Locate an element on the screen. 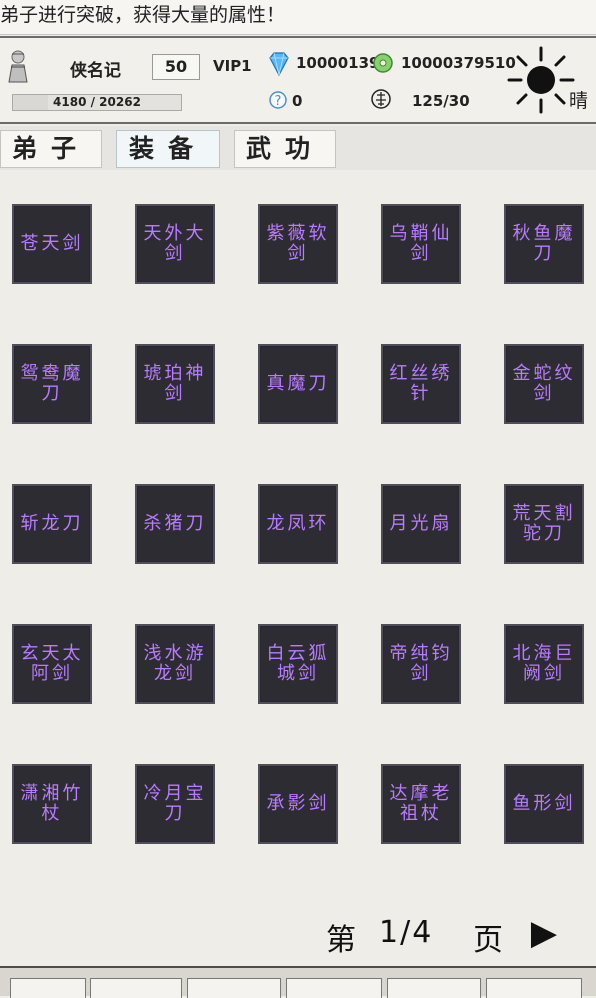  equipment-slot: 北海巨阙剑 is located at coordinates (544, 664).